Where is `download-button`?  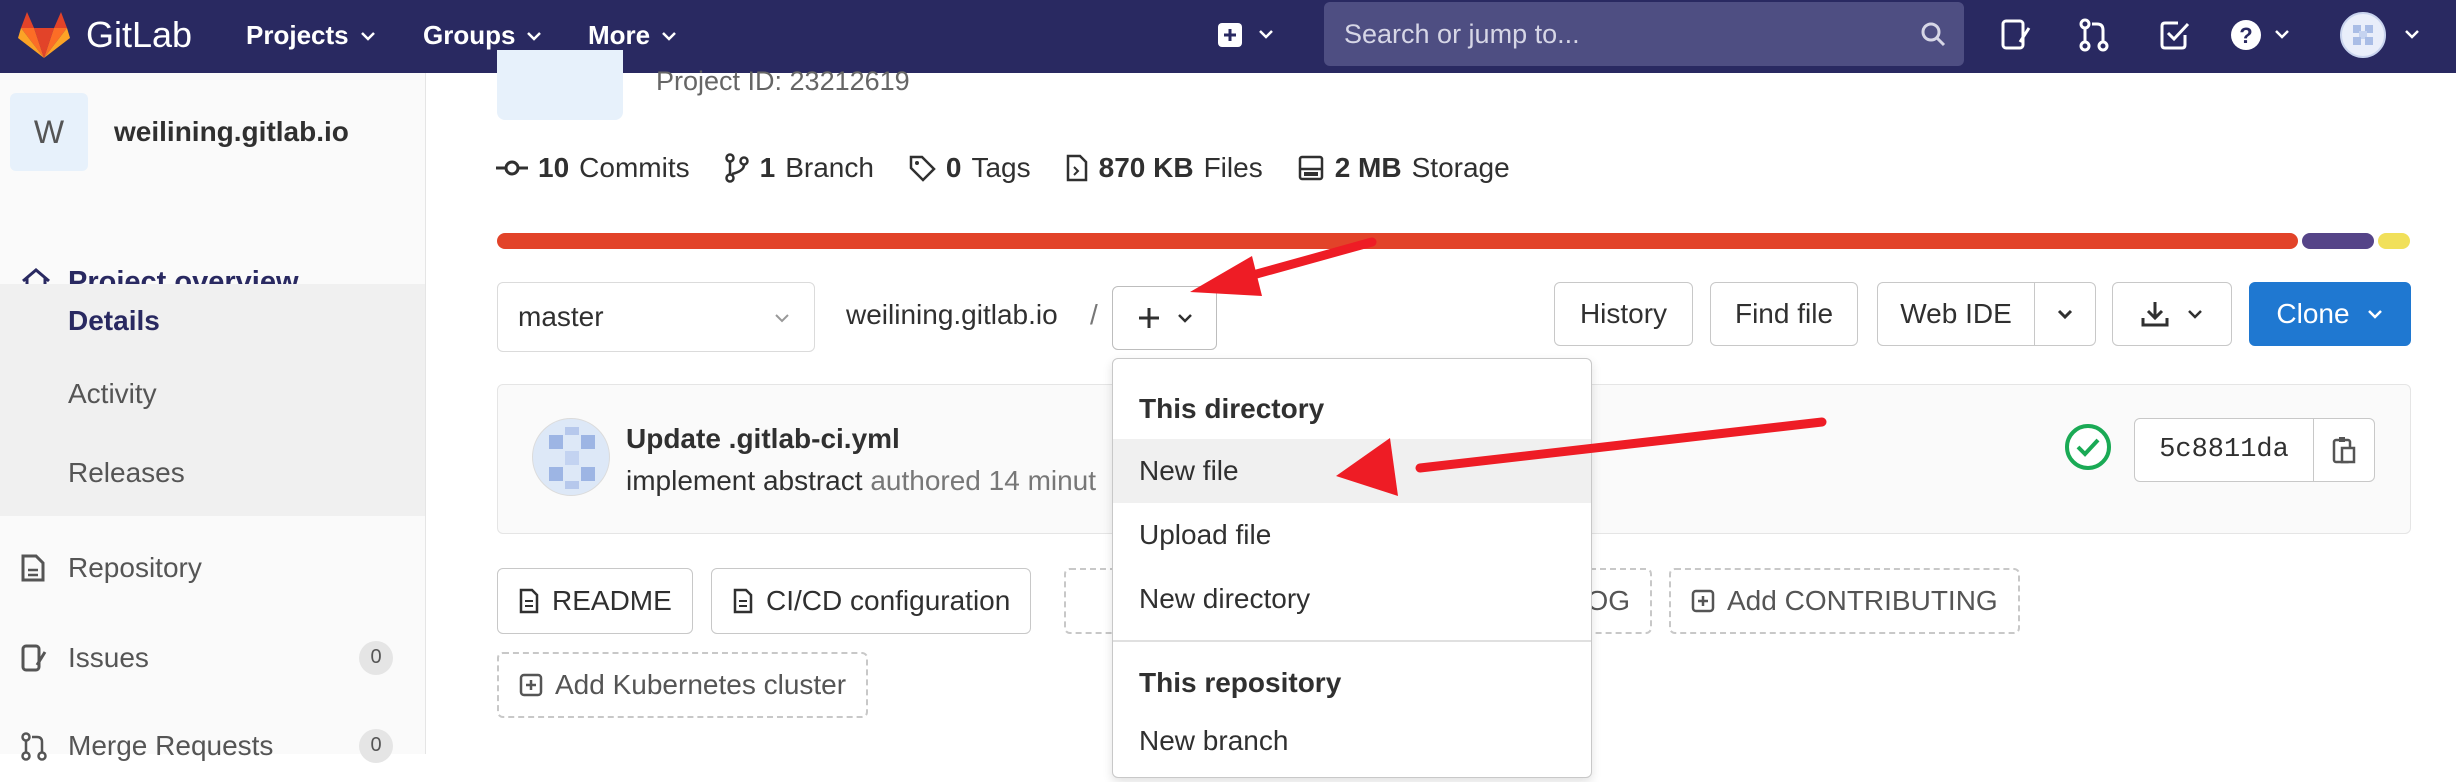
download-button is located at coordinates (2172, 314).